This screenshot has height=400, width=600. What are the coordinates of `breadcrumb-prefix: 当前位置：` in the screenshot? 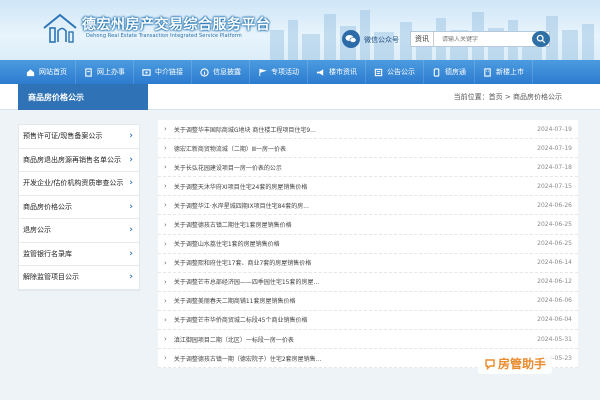 It's located at (471, 97).